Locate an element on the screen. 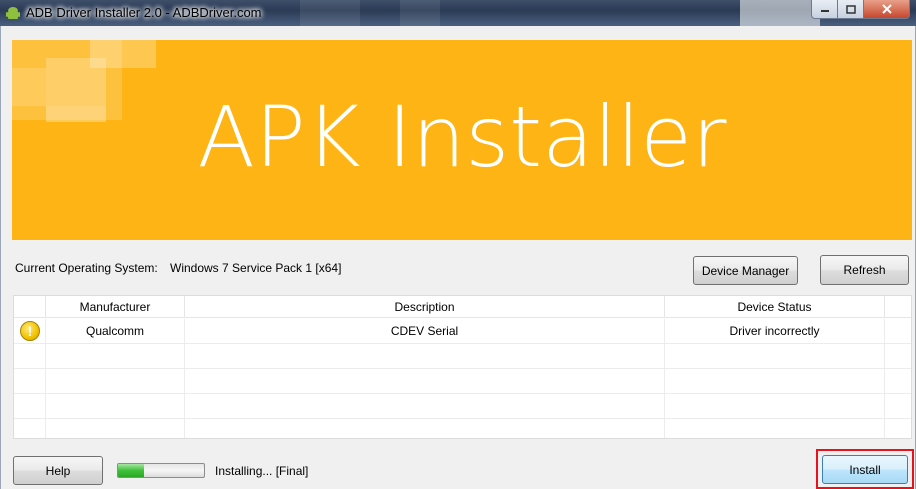  window-controls is located at coordinates (860, 10).